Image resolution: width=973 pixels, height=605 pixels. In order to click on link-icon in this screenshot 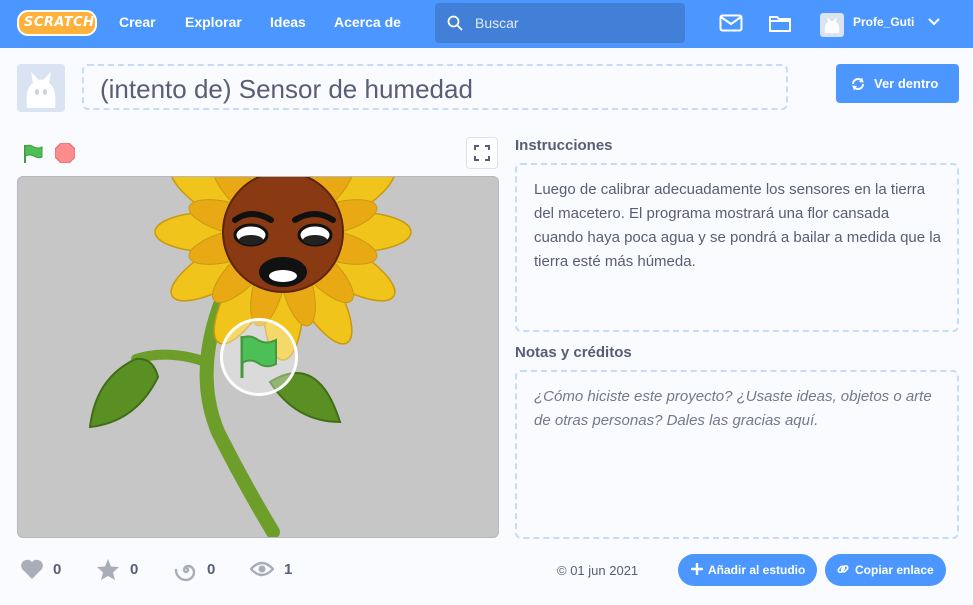, I will do `click(843, 569)`.